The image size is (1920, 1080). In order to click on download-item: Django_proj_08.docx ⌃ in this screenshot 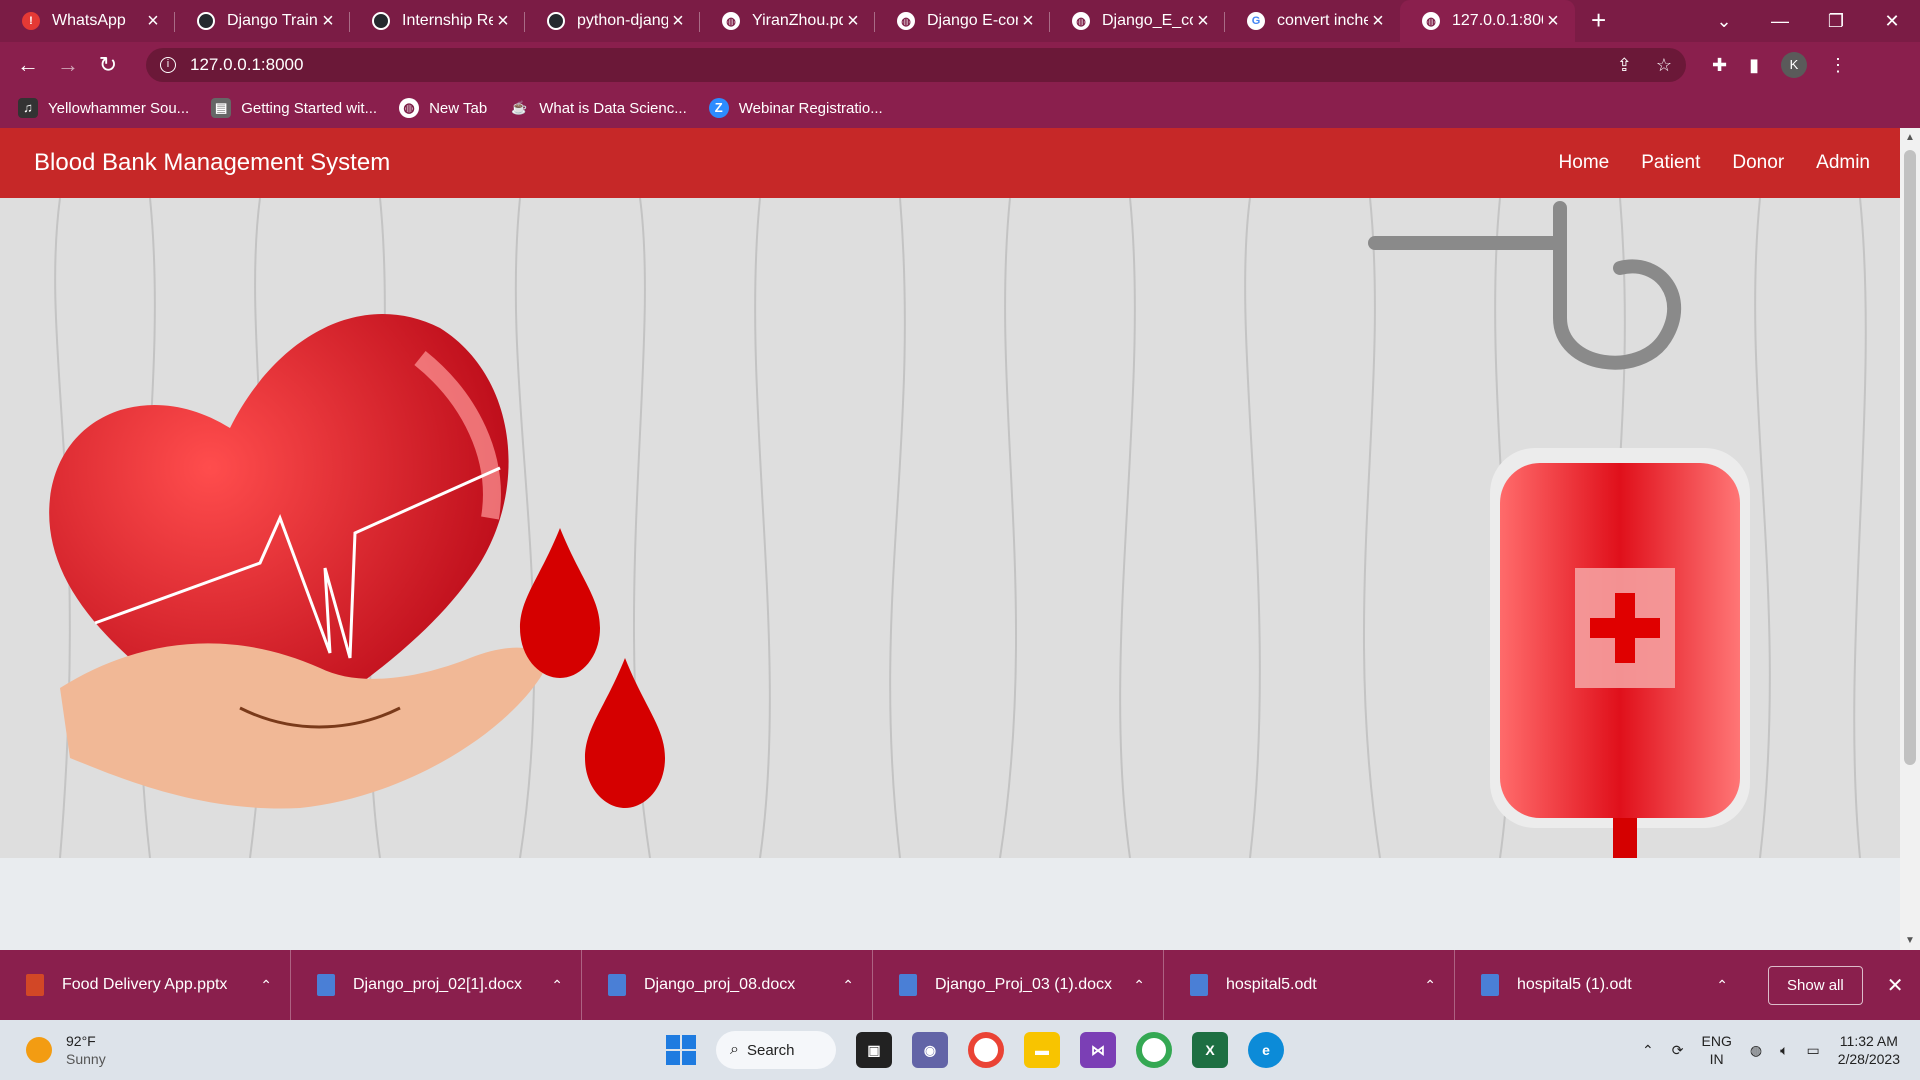, I will do `click(727, 985)`.